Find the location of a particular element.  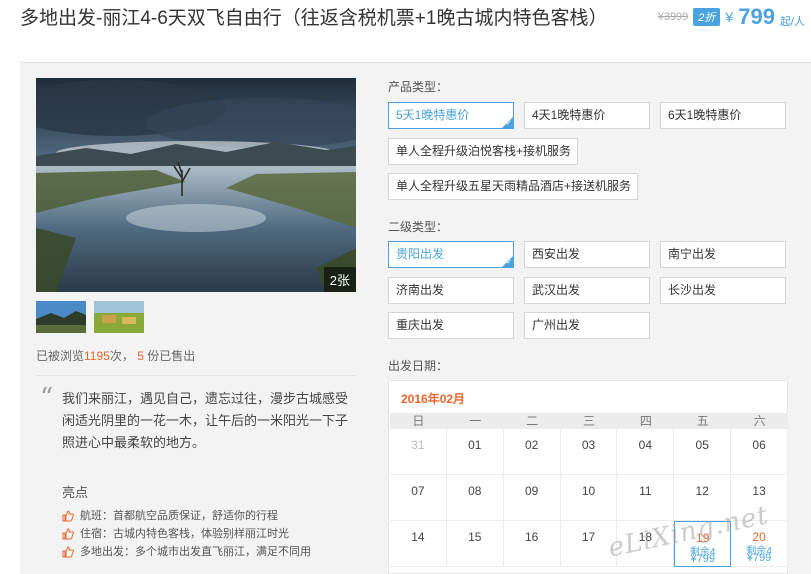

departure-city-wuhan: 武汉出发 is located at coordinates (587, 290).